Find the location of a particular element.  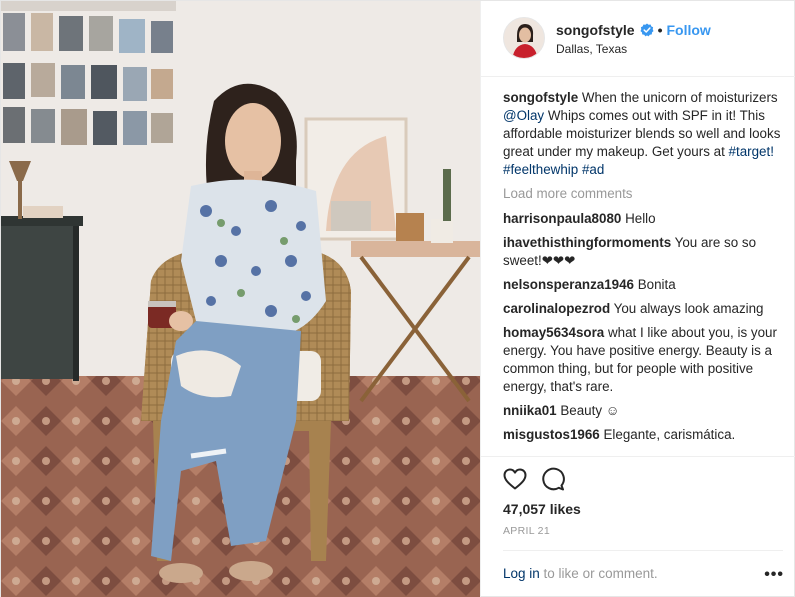

comment-text: You always look amazing is located at coordinates (688, 308).